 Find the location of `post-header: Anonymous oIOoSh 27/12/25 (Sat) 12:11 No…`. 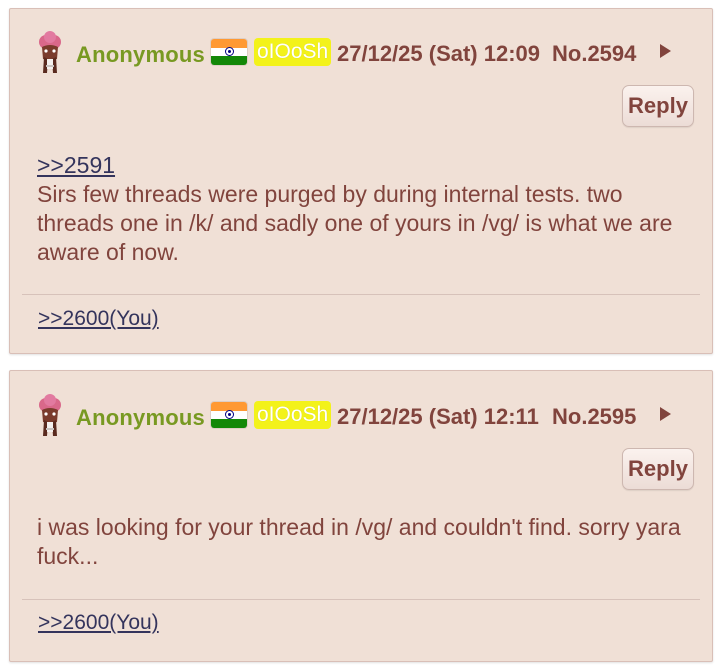

post-header: Anonymous oIOoSh 27/12/25 (Sat) 12:11 No… is located at coordinates (362, 415).